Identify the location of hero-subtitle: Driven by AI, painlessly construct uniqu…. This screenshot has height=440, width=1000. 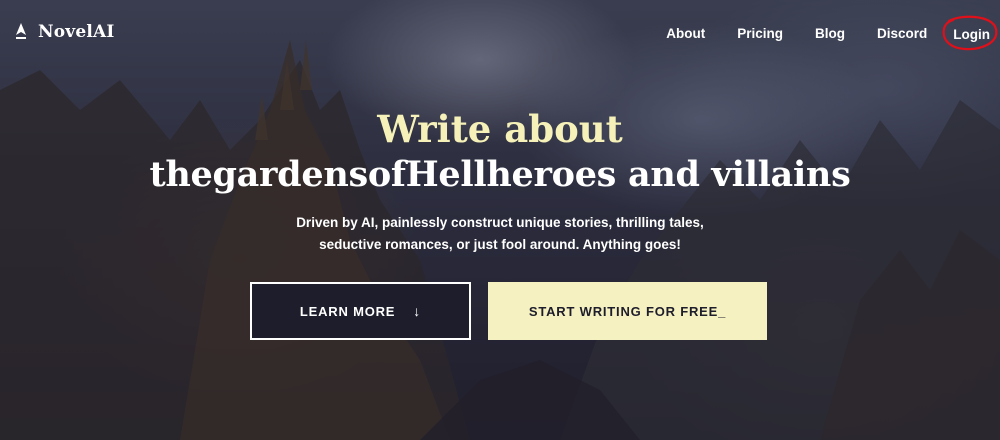
(500, 234).